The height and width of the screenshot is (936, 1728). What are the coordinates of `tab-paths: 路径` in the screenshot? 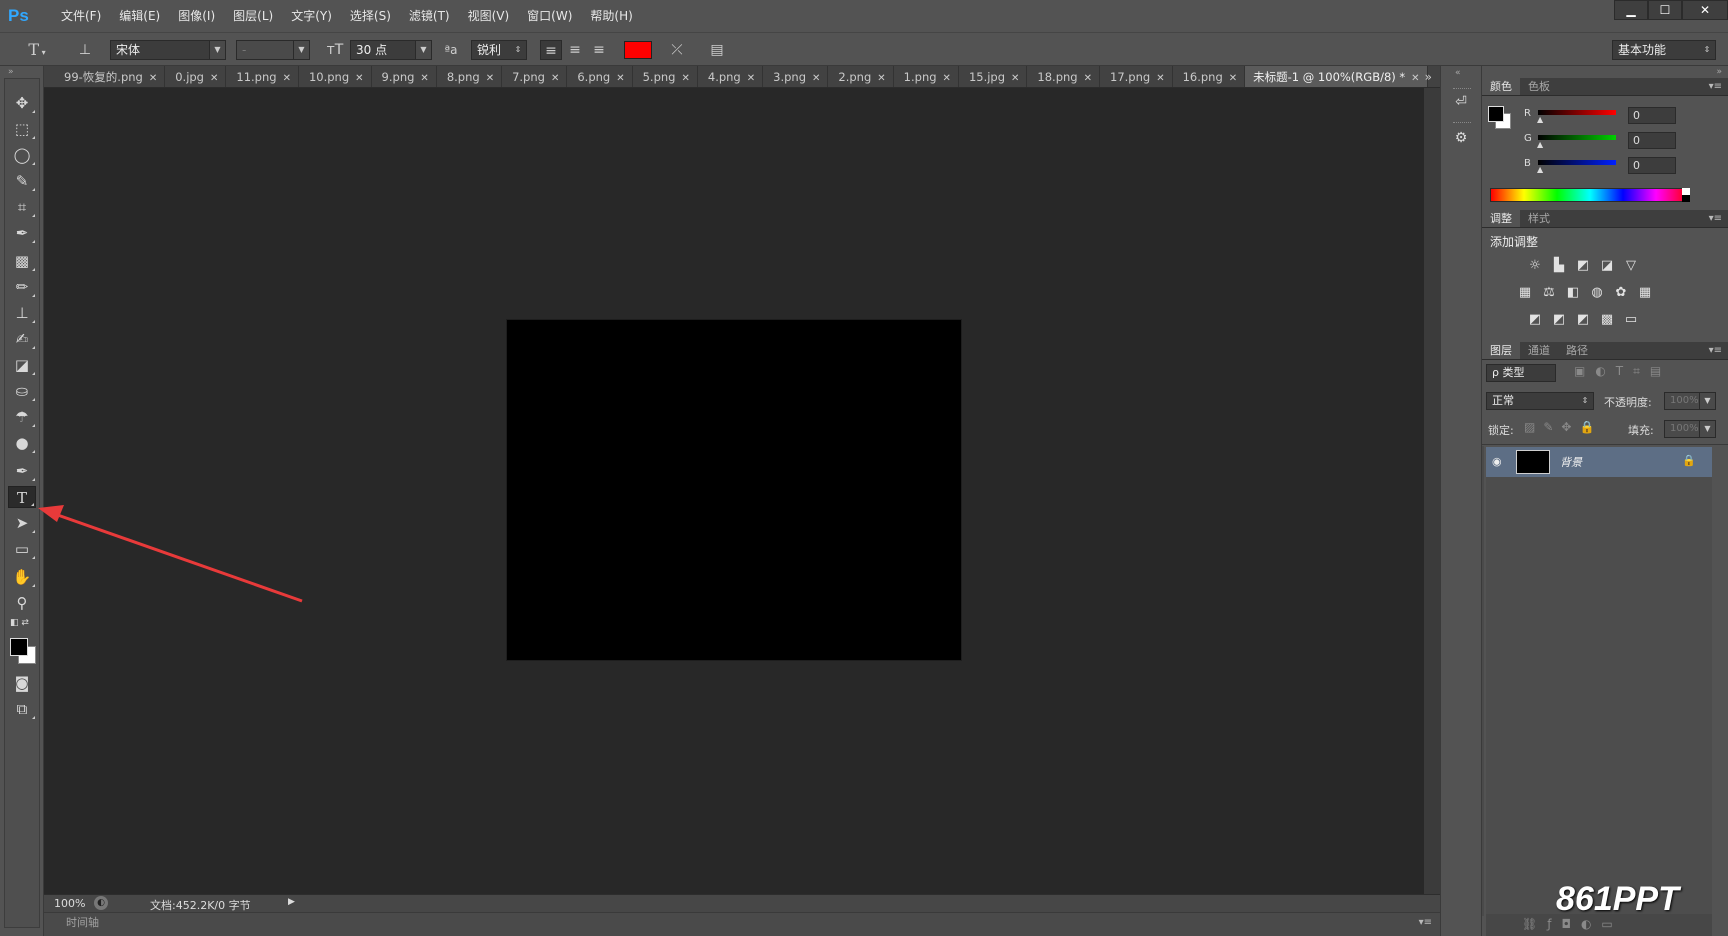 It's located at (1577, 350).